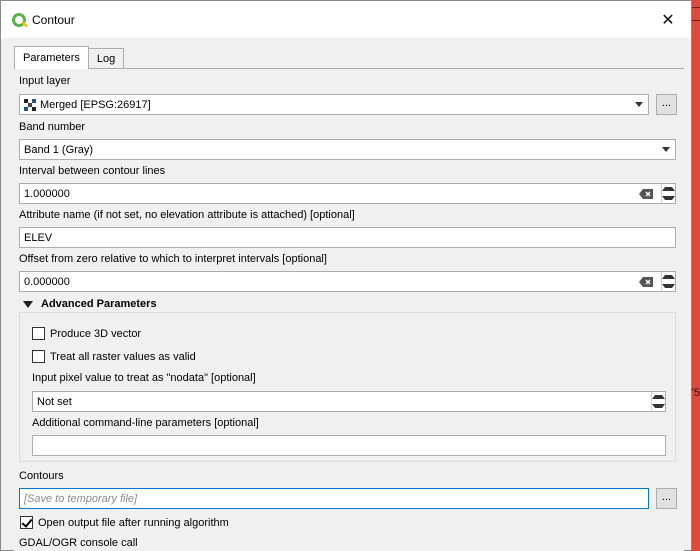 This screenshot has height=551, width=700. Describe the element at coordinates (41, 476) in the screenshot. I see `contours-label: Contours` at that location.